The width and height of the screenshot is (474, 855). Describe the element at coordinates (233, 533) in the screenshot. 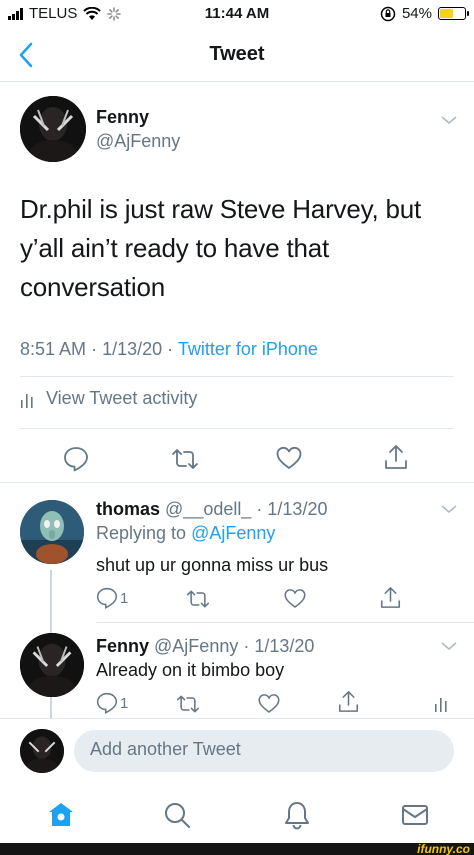

I see `replying-to-link: @AjFenny` at that location.